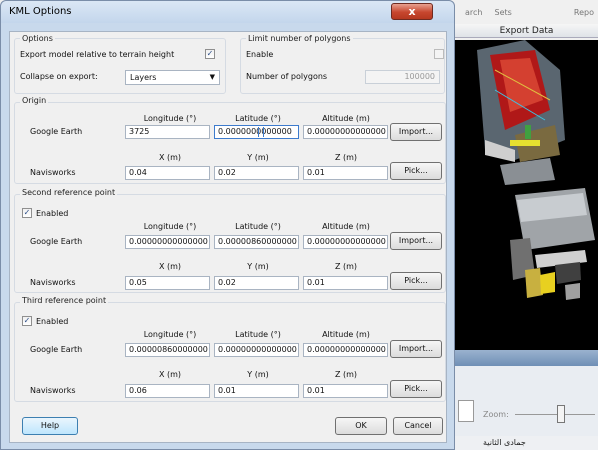 The height and width of the screenshot is (450, 598). What do you see at coordinates (526, 358) in the screenshot?
I see `background-toolbar` at bounding box center [526, 358].